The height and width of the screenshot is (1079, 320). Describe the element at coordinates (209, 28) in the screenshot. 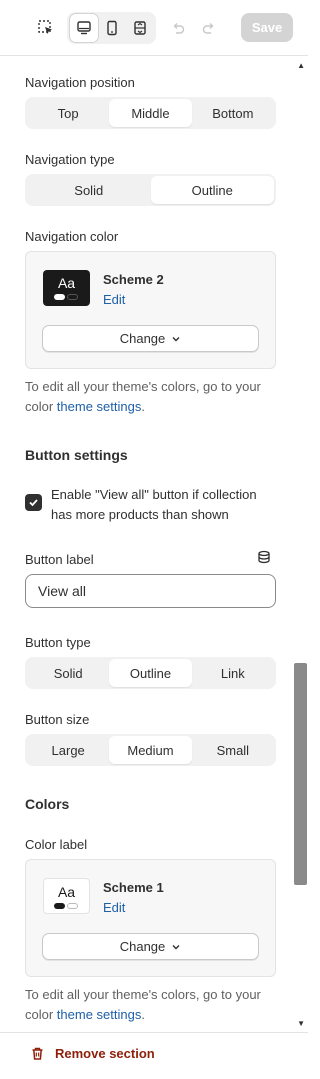

I see `redo-icon` at that location.